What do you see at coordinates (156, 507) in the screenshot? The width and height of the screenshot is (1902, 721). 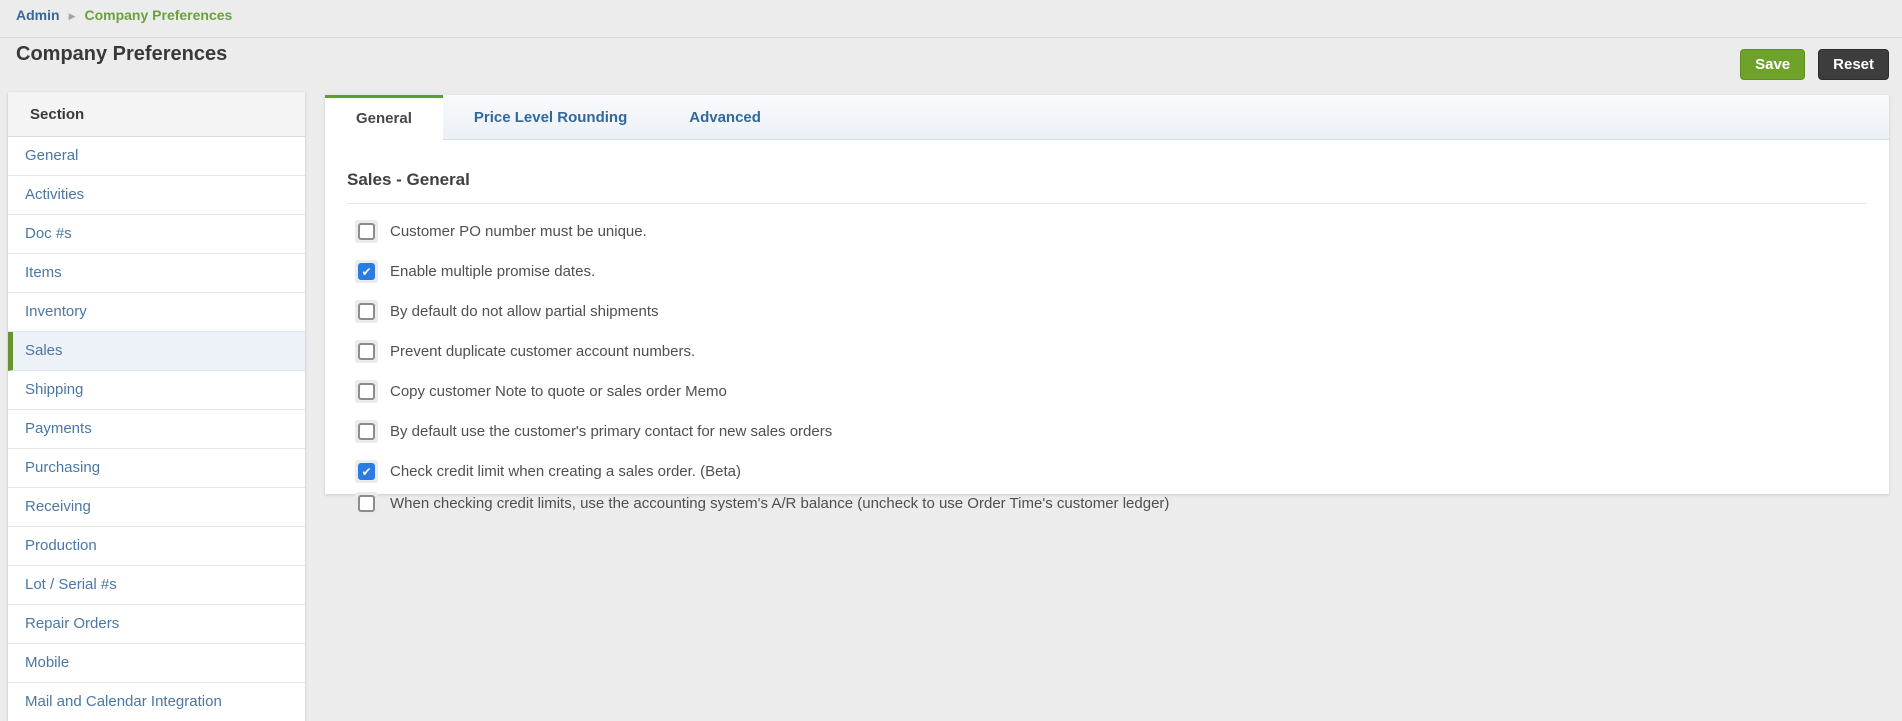 I see `sidebar-item-receiving: Receiving` at bounding box center [156, 507].